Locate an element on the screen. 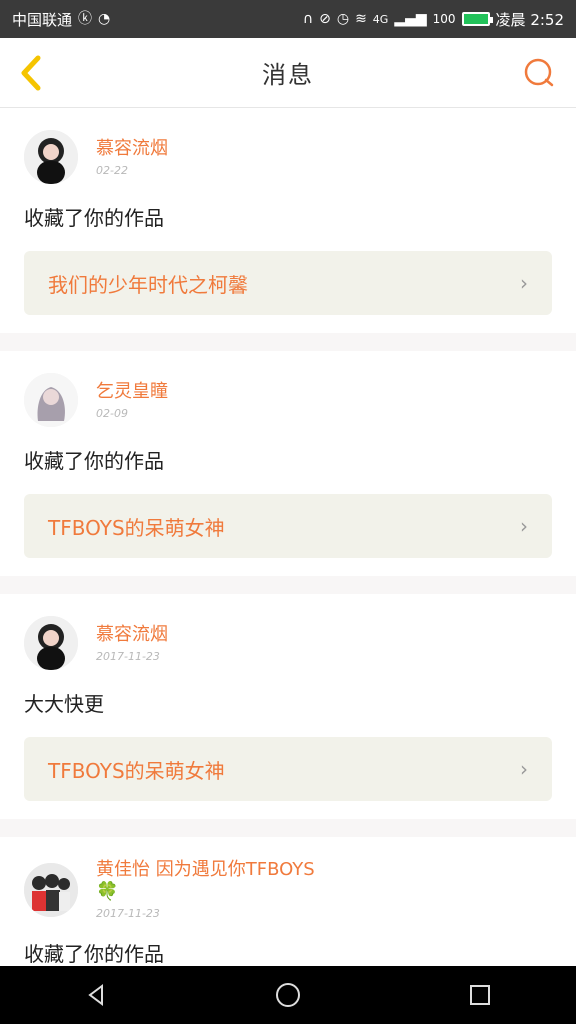  message-header: 慕容流烟 2017-11-23 is located at coordinates (288, 643).